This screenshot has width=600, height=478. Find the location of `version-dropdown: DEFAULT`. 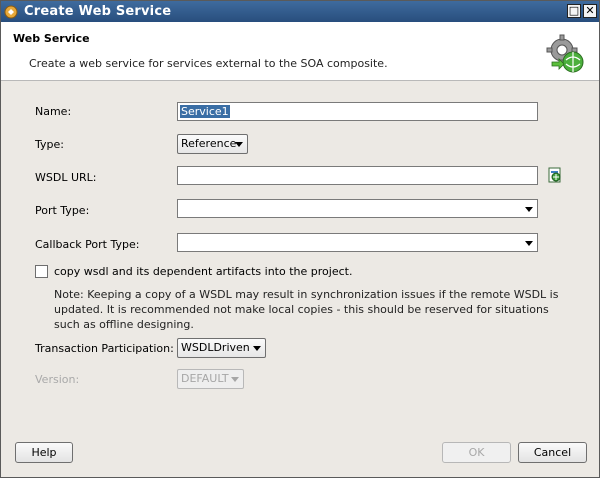

version-dropdown: DEFAULT is located at coordinates (210, 379).